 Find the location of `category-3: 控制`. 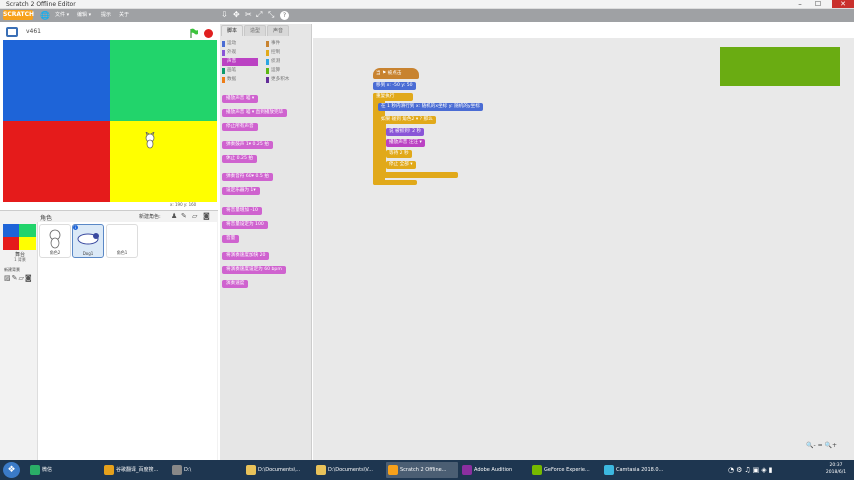

category-3: 控制 is located at coordinates (284, 53).